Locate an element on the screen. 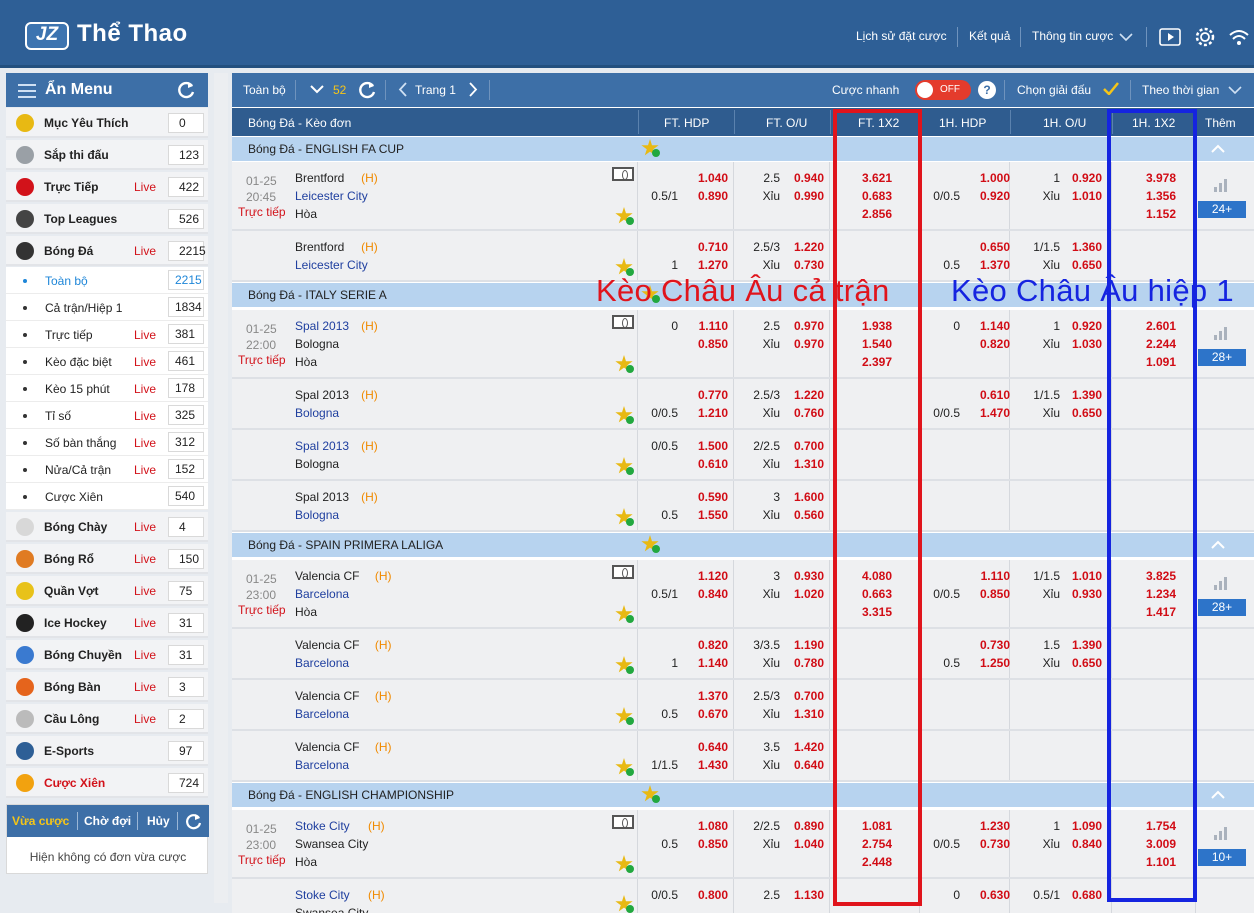 This screenshot has height=913, width=1254. video-play-icon is located at coordinates (1170, 37).